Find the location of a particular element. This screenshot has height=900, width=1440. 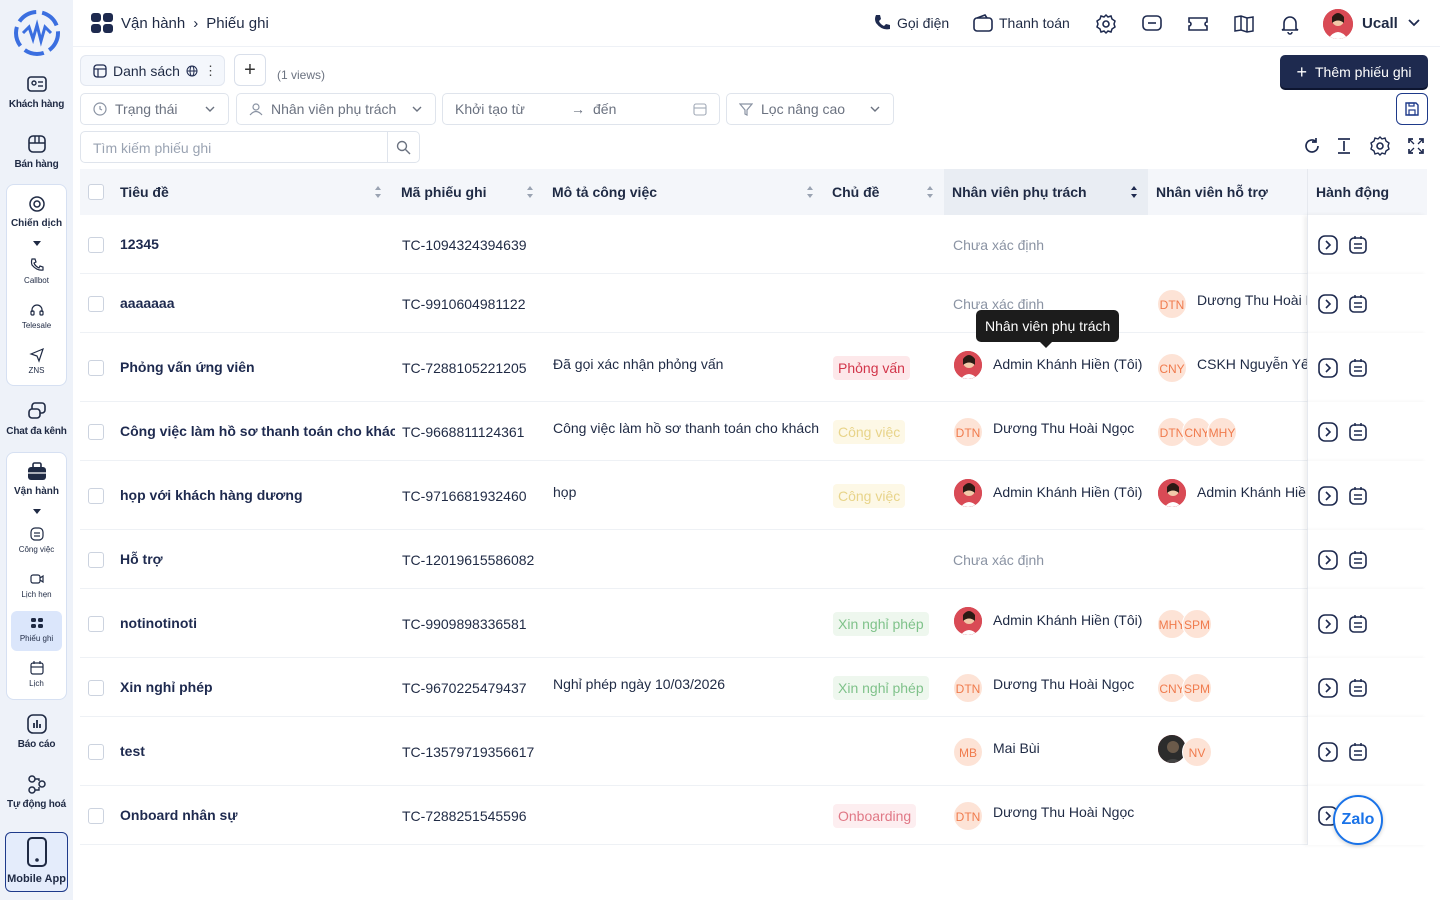

bell-icon is located at coordinates (1290, 24).